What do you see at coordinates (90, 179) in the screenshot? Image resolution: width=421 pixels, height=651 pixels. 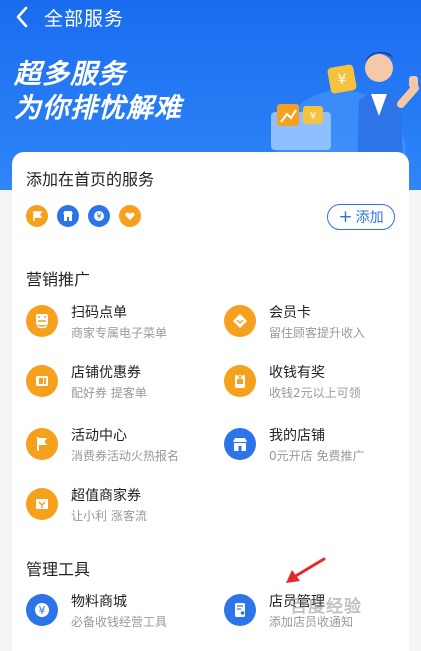 I see `favorites-title: 添加在首页的服务` at bounding box center [90, 179].